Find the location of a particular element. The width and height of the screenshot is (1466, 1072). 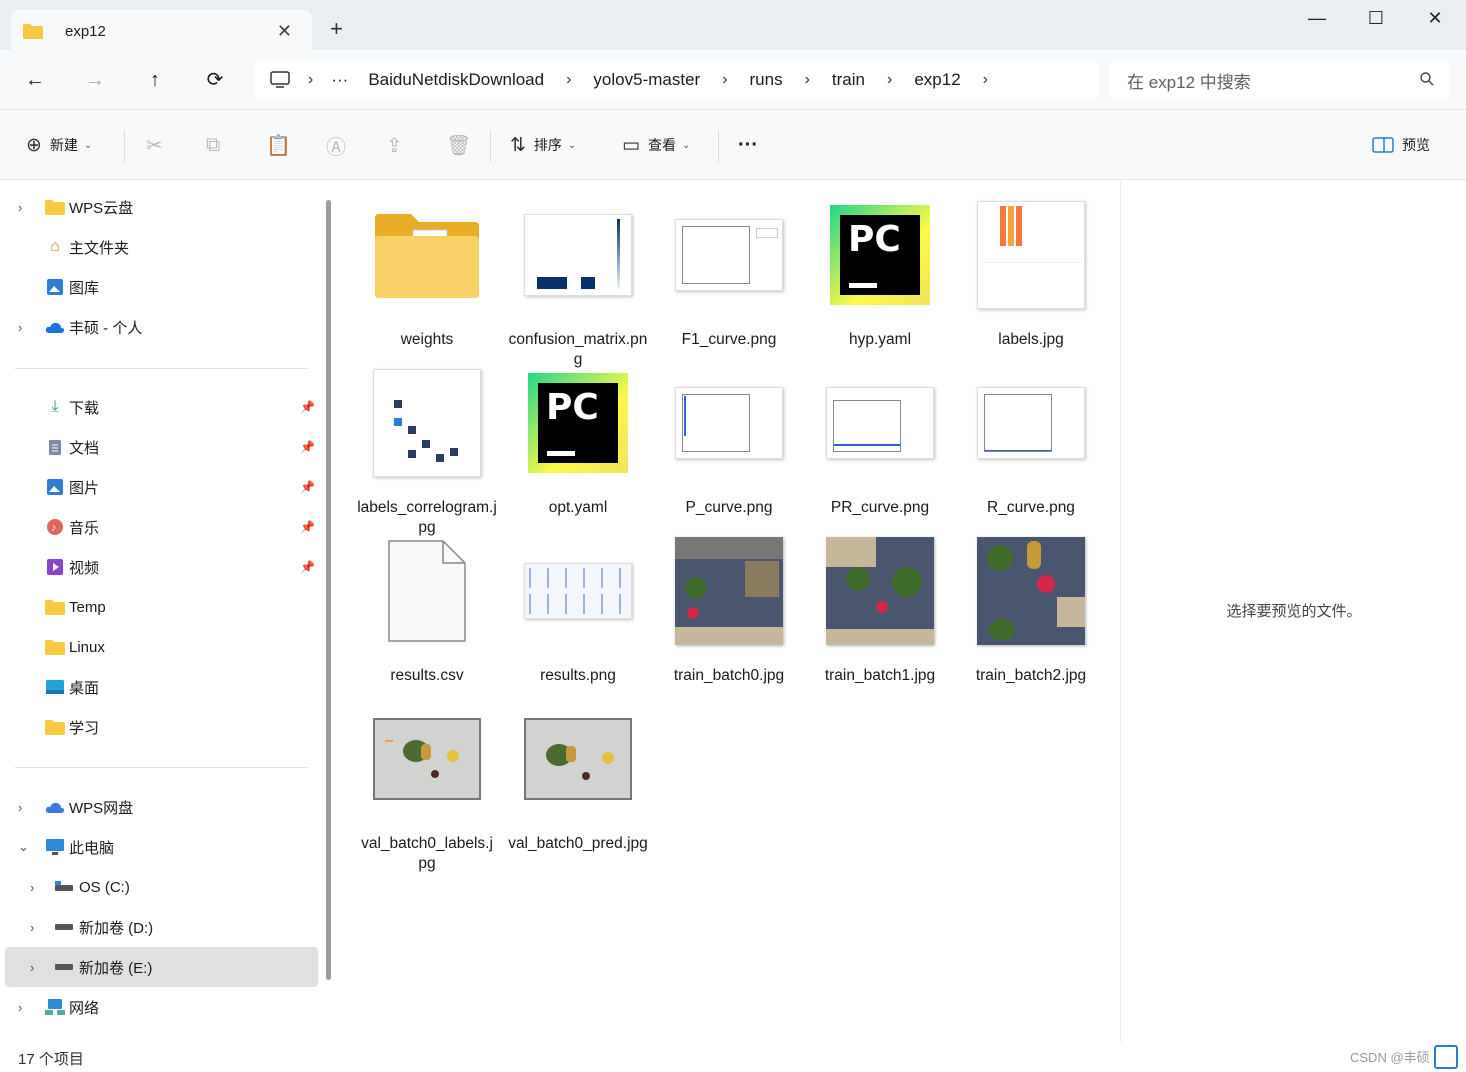

maximize-button: ☐ is located at coordinates (1376, 18).